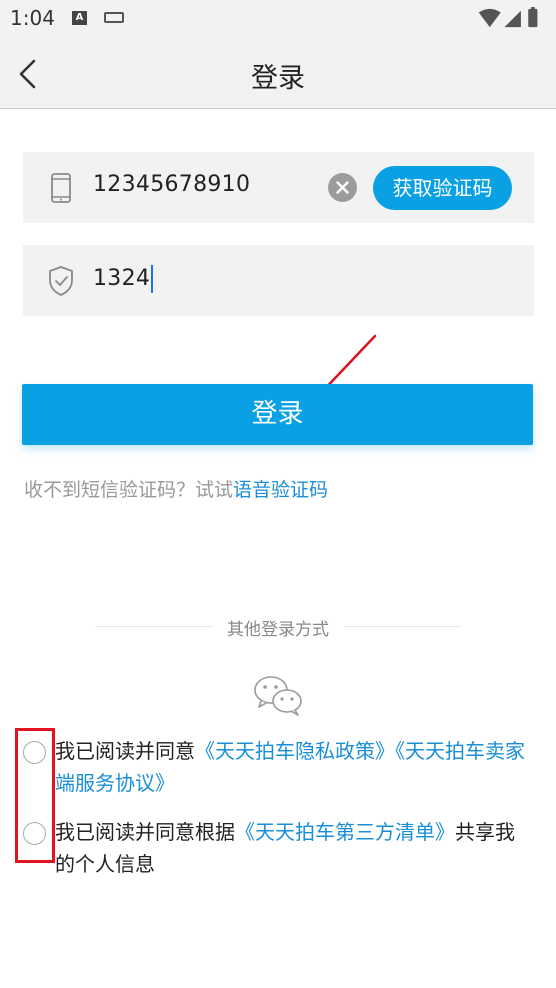 Image resolution: width=556 pixels, height=988 pixels. What do you see at coordinates (145, 832) in the screenshot?
I see `agreement-prefix: 我已阅读并同意根据` at bounding box center [145, 832].